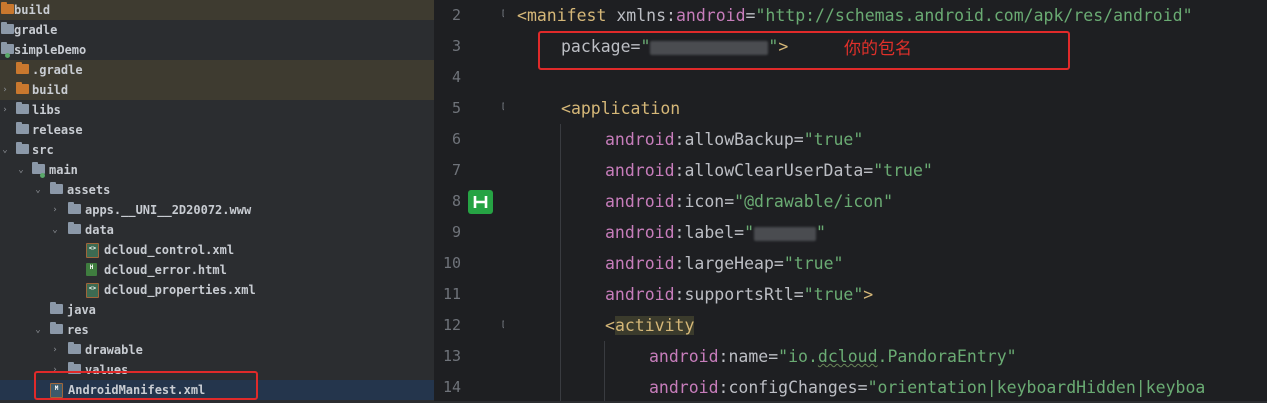 The height and width of the screenshot is (403, 1267). What do you see at coordinates (456, 232) in the screenshot?
I see `line-number: 9` at bounding box center [456, 232].